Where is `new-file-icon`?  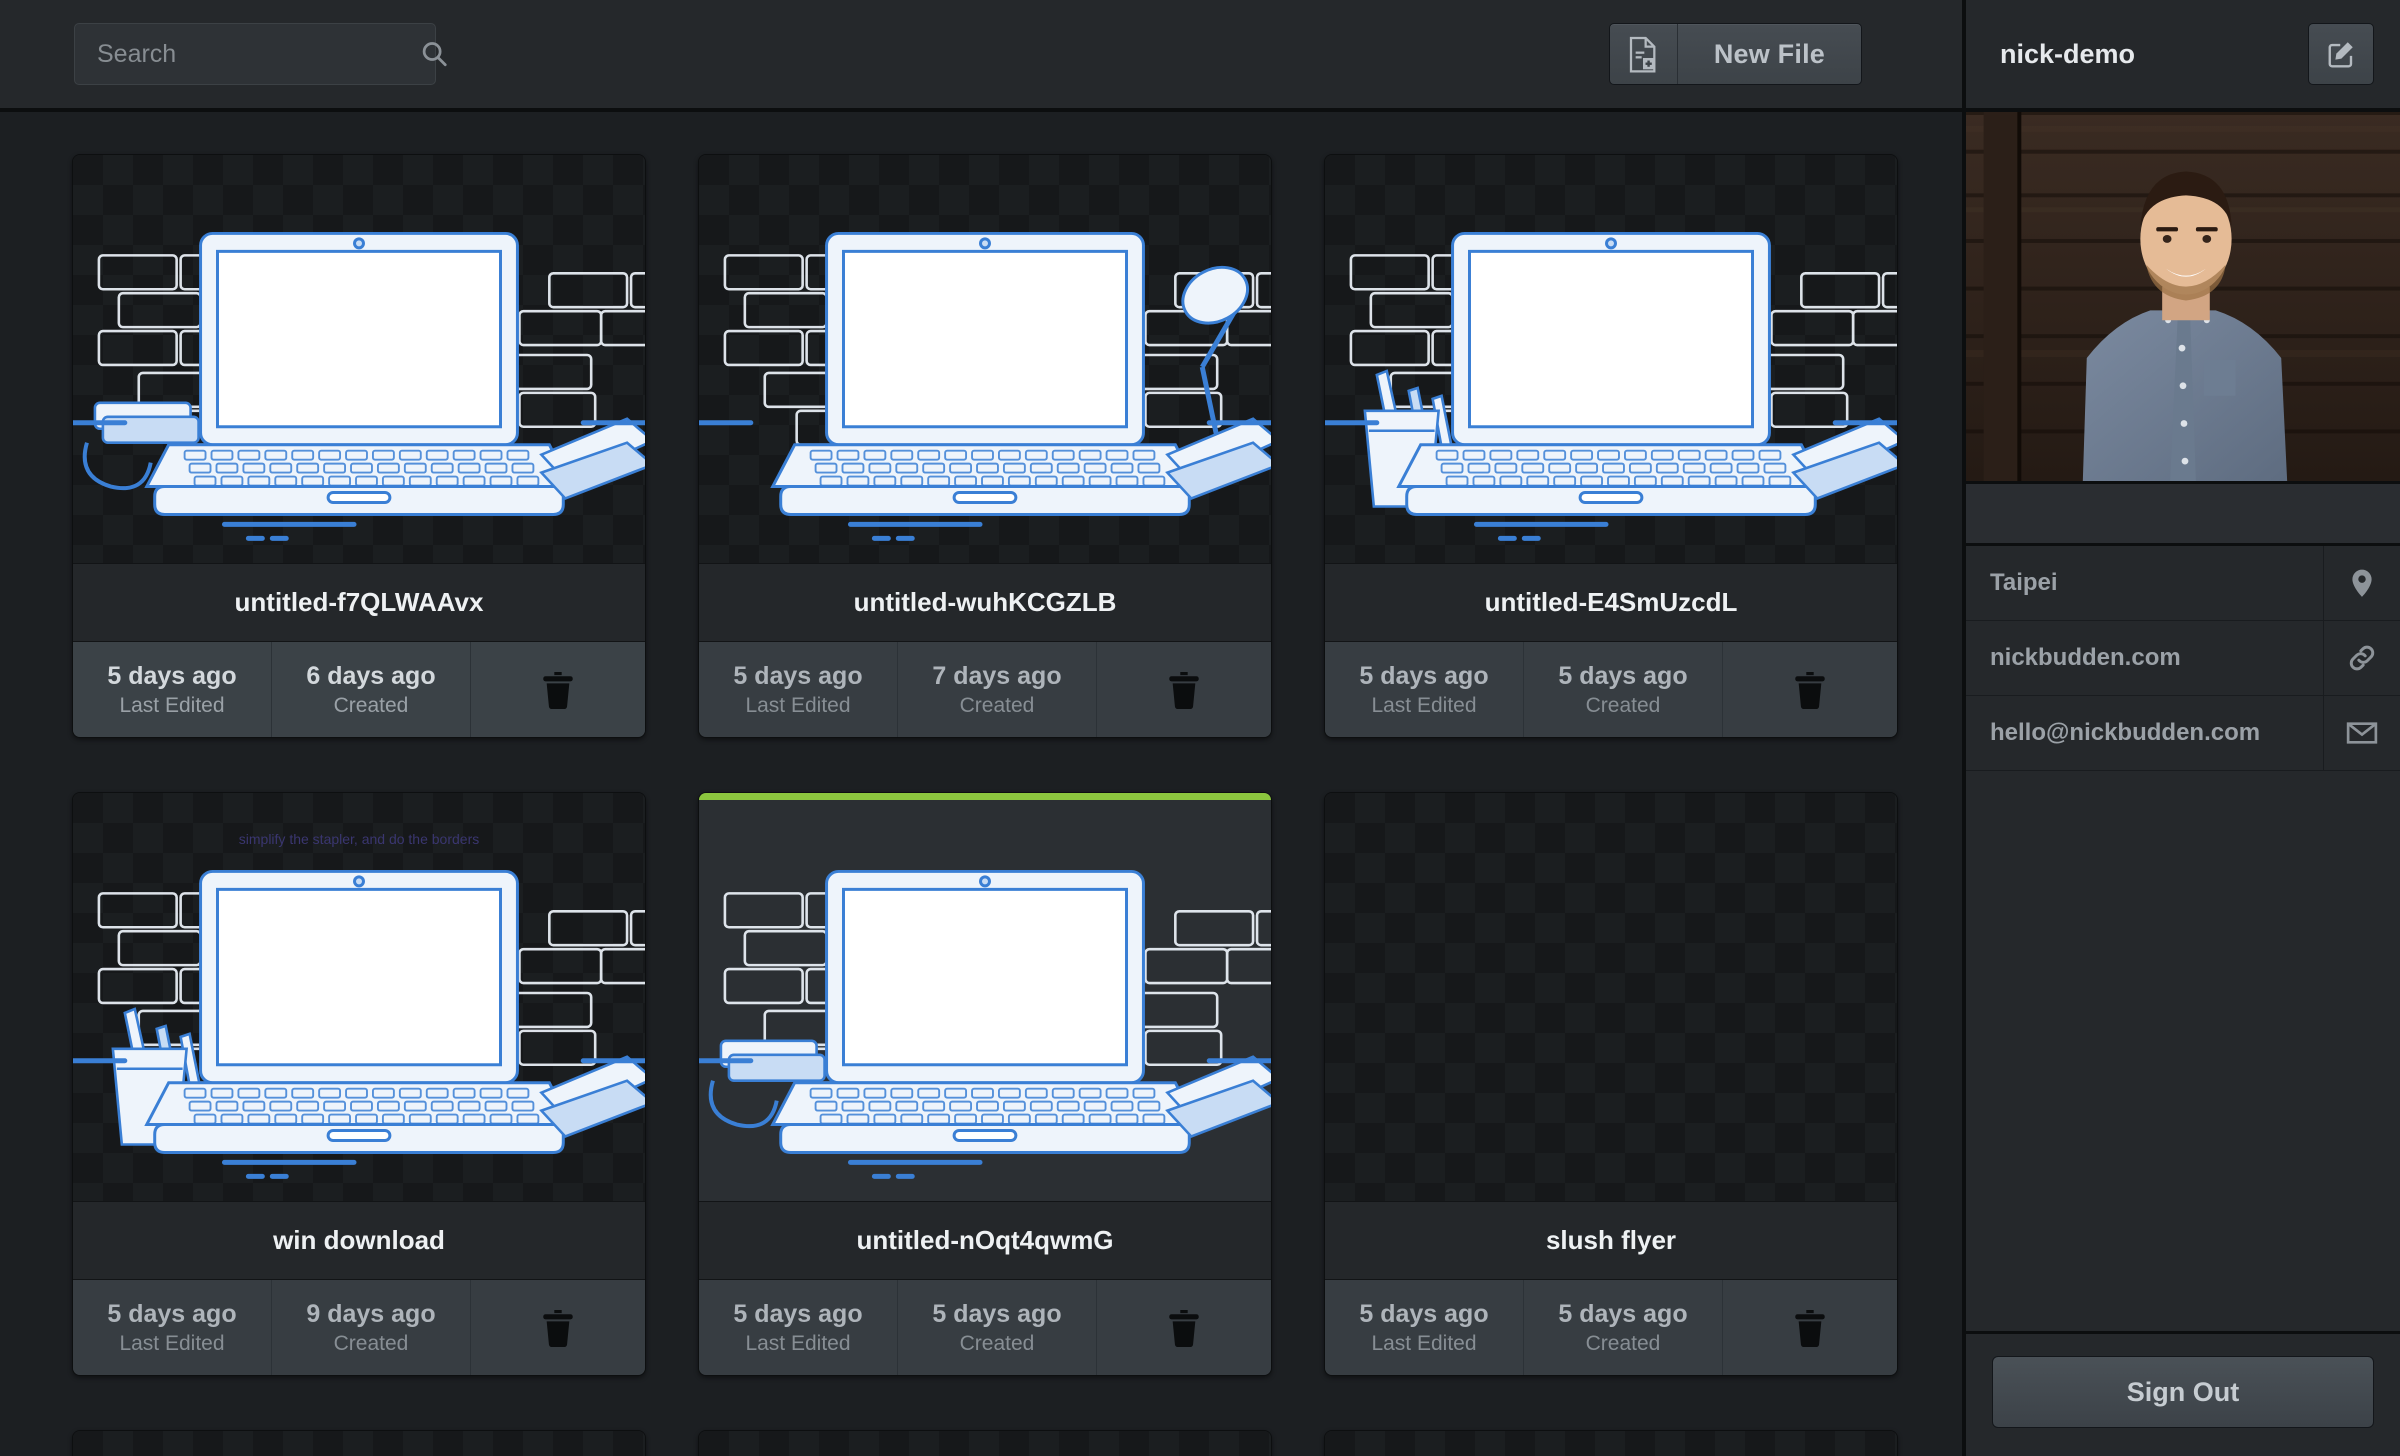 new-file-icon is located at coordinates (1643, 54).